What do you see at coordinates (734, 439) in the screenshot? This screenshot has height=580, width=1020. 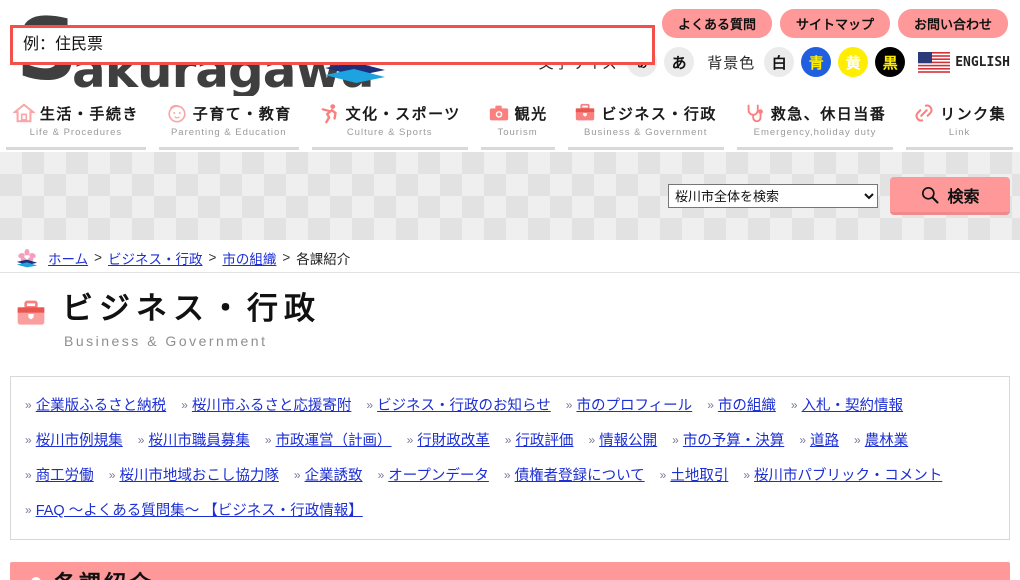 I see `link-label: 市の予算・決算` at bounding box center [734, 439].